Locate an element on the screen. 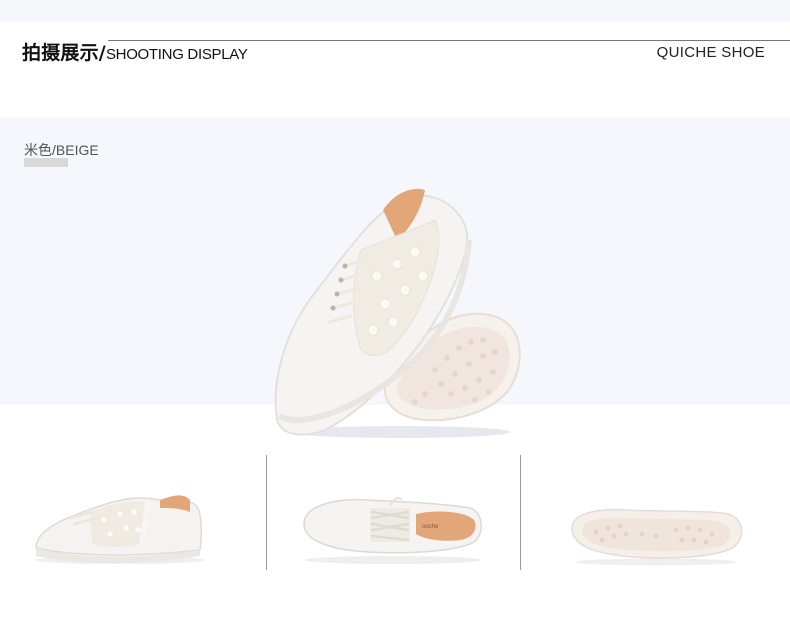 The height and width of the screenshot is (637, 790). insole-logo: ooche is located at coordinates (430, 527).